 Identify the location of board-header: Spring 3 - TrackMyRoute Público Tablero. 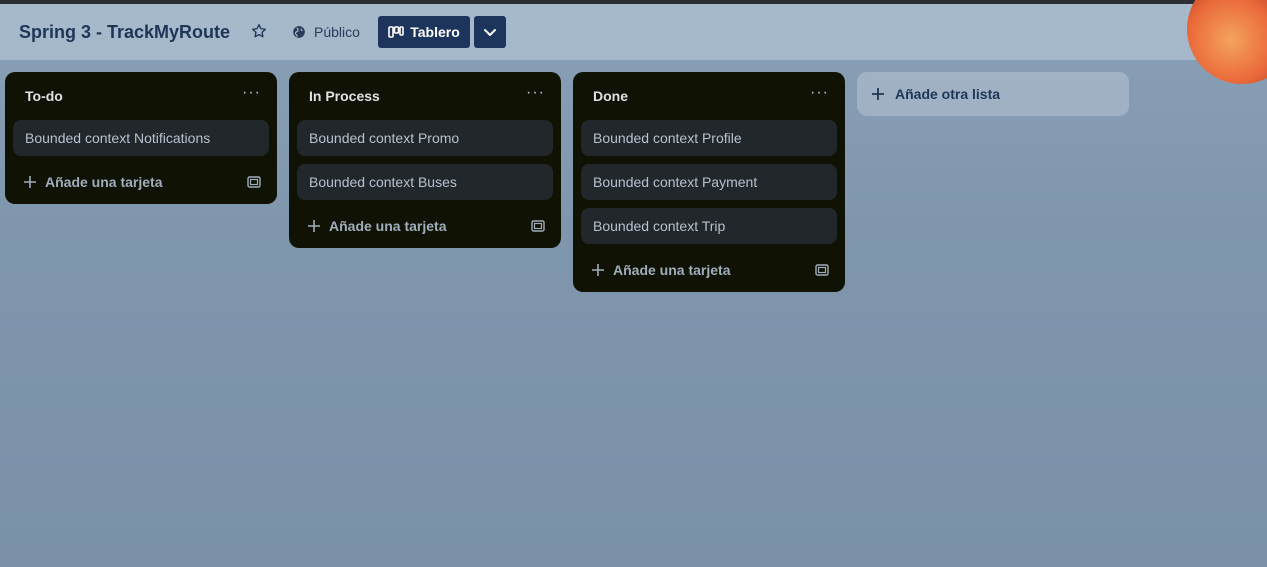
(633, 42).